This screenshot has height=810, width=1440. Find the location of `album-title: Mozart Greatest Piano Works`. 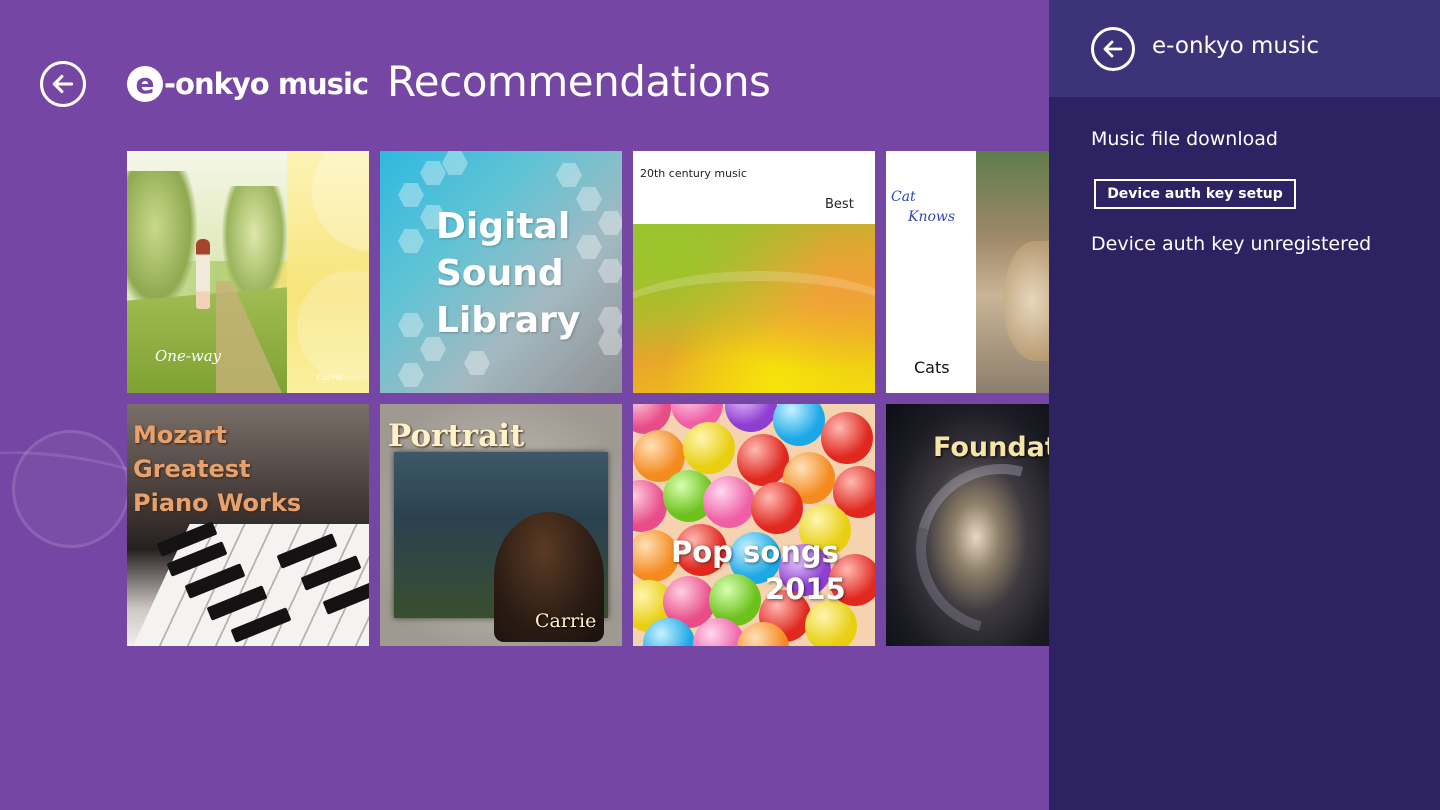

album-title: Mozart Greatest Piano Works is located at coordinates (217, 469).